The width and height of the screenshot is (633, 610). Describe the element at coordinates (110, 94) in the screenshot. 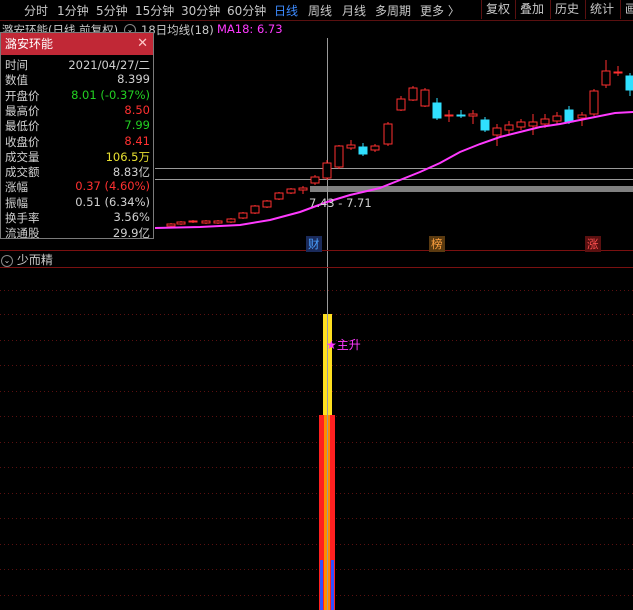

I see `info-row-value: 8.01 (-0.37%)` at that location.